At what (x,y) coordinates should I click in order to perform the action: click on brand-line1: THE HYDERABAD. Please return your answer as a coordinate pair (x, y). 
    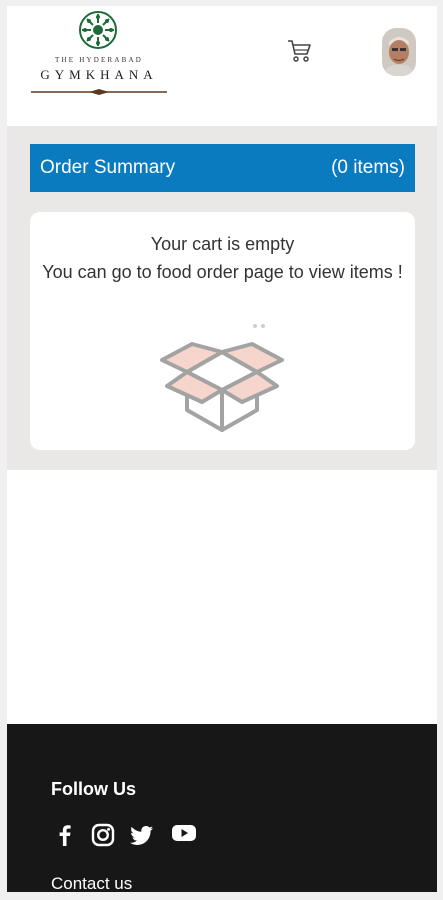
    Looking at the image, I should click on (99, 60).